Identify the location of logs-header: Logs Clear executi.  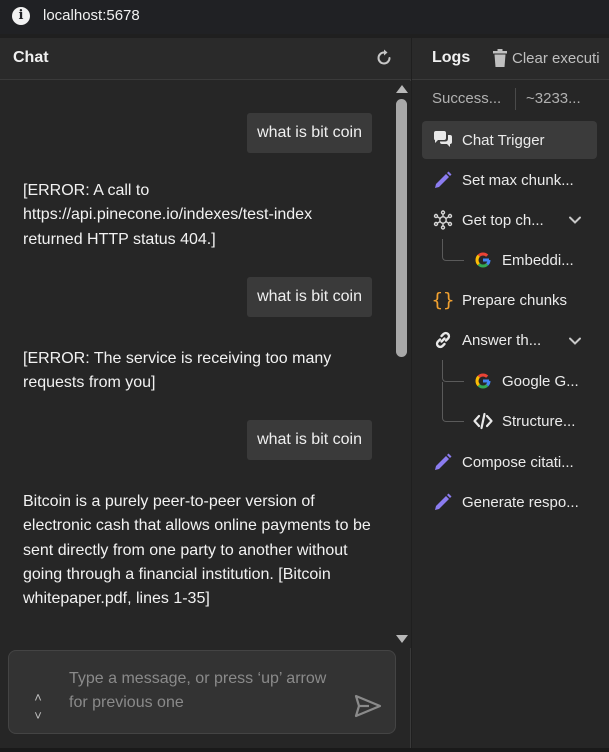
(510, 59).